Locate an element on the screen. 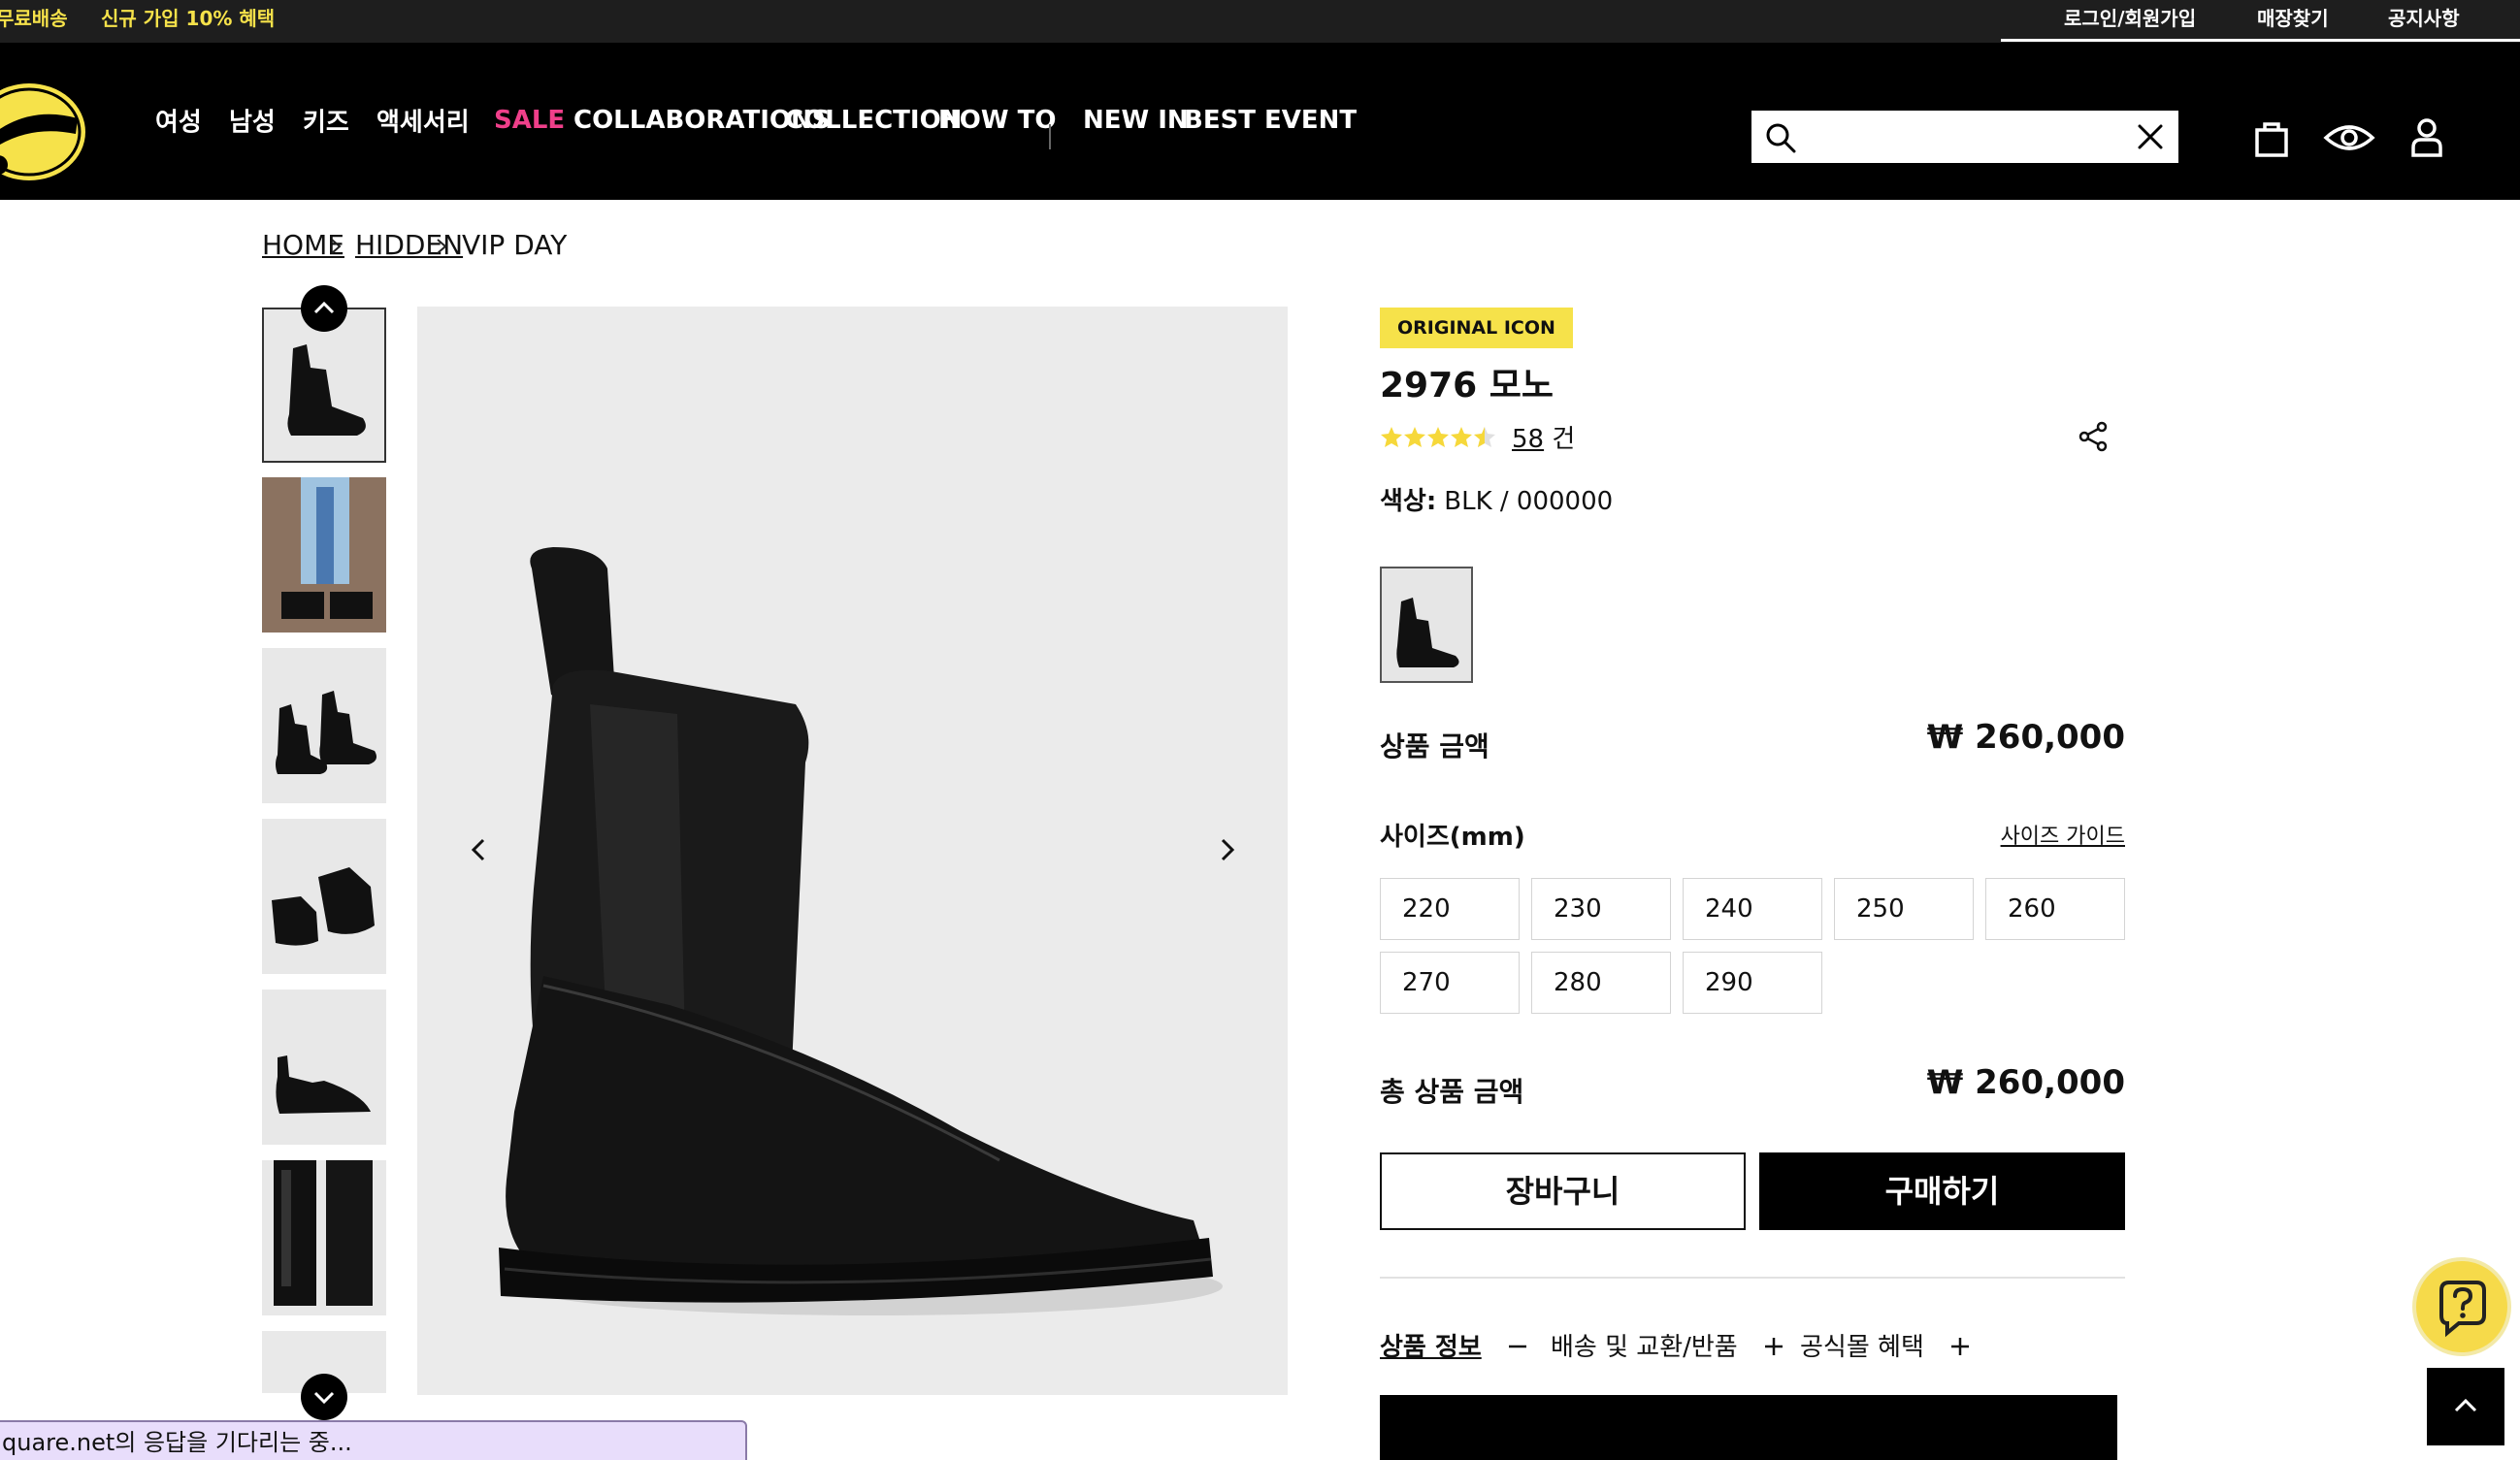  help-button is located at coordinates (2461, 1306).